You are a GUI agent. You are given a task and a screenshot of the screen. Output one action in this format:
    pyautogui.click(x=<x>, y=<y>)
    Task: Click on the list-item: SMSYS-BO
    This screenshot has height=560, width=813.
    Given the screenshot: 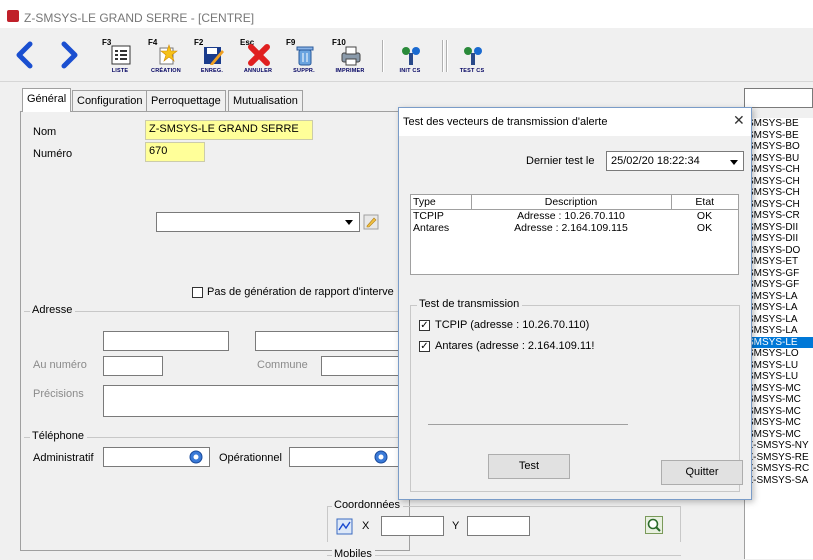 What is the action you would take?
    pyautogui.click(x=779, y=147)
    